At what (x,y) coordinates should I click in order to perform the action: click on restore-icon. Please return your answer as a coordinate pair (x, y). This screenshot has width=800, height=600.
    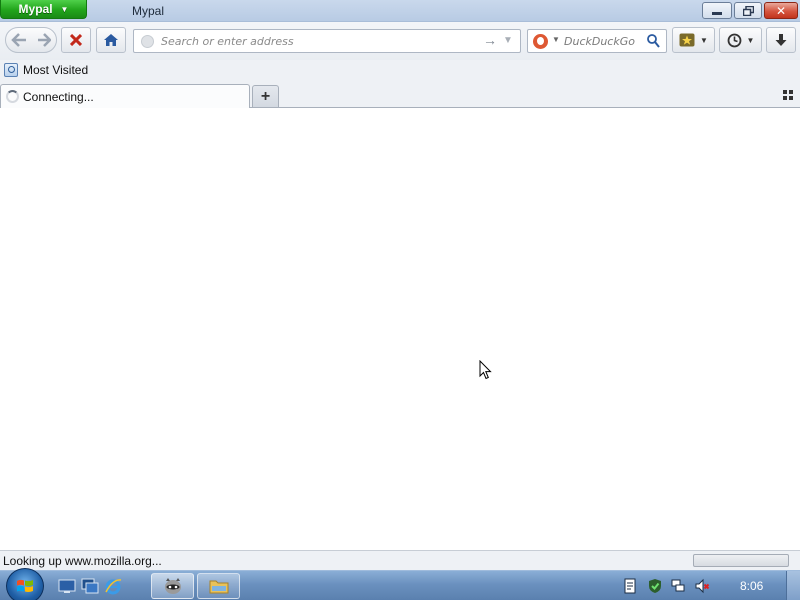
    Looking at the image, I should click on (748, 10).